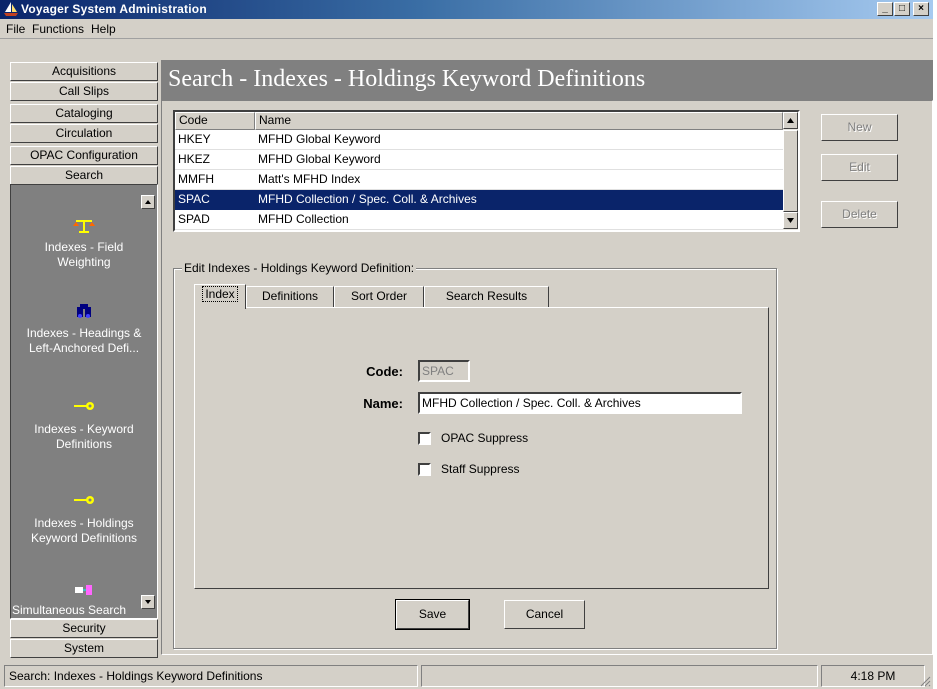  Describe the element at coordinates (519, 220) in the screenshot. I see `cell-name: MFHD Collection` at that location.